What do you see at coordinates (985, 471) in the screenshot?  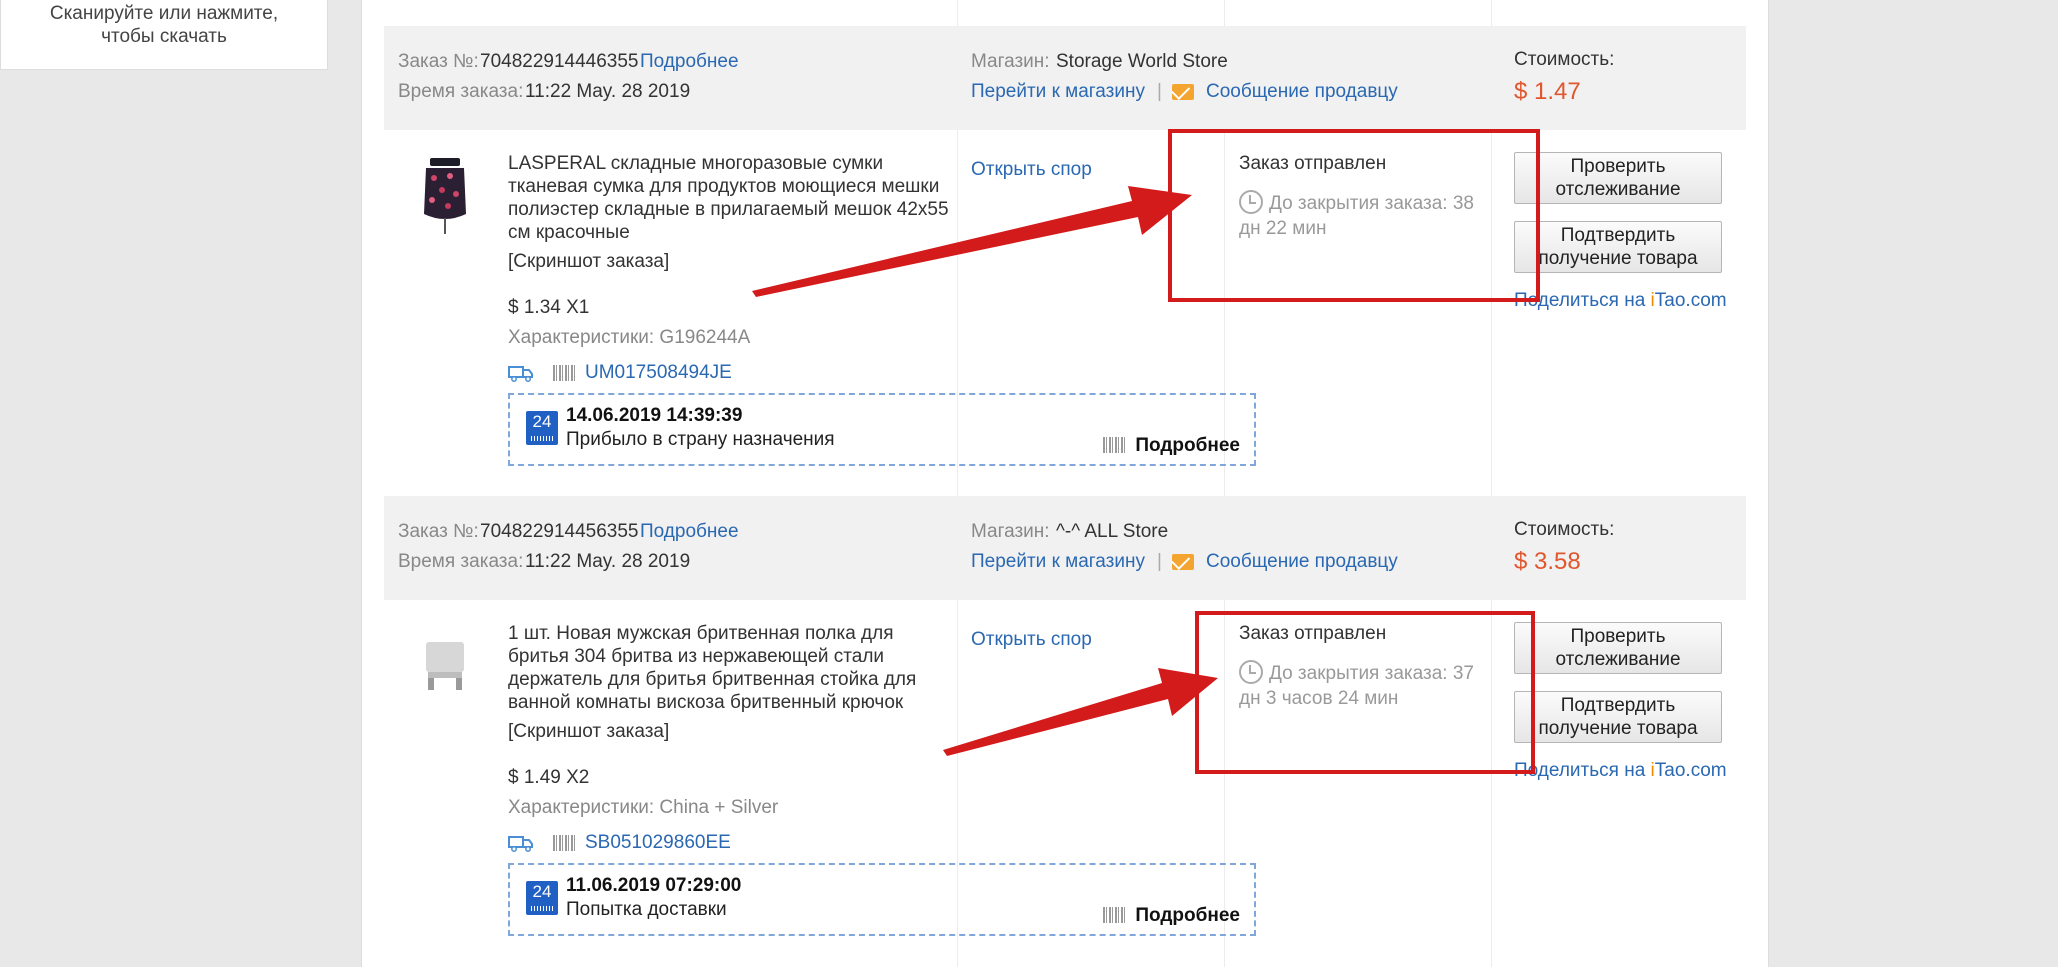 I see `annotation-arrows` at bounding box center [985, 471].